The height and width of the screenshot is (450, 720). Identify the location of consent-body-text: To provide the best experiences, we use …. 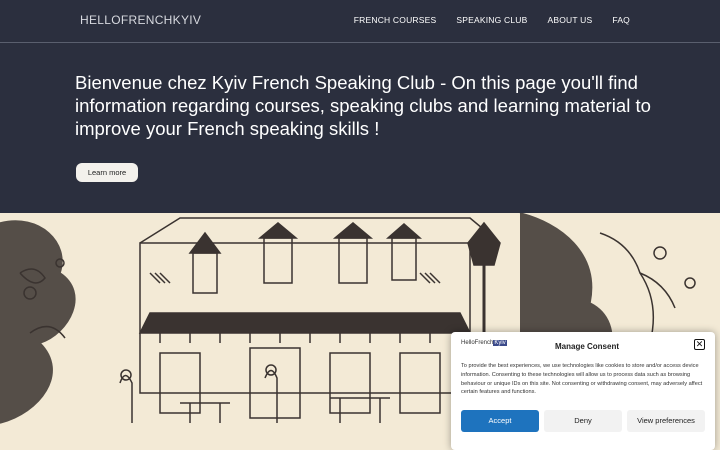
(582, 379).